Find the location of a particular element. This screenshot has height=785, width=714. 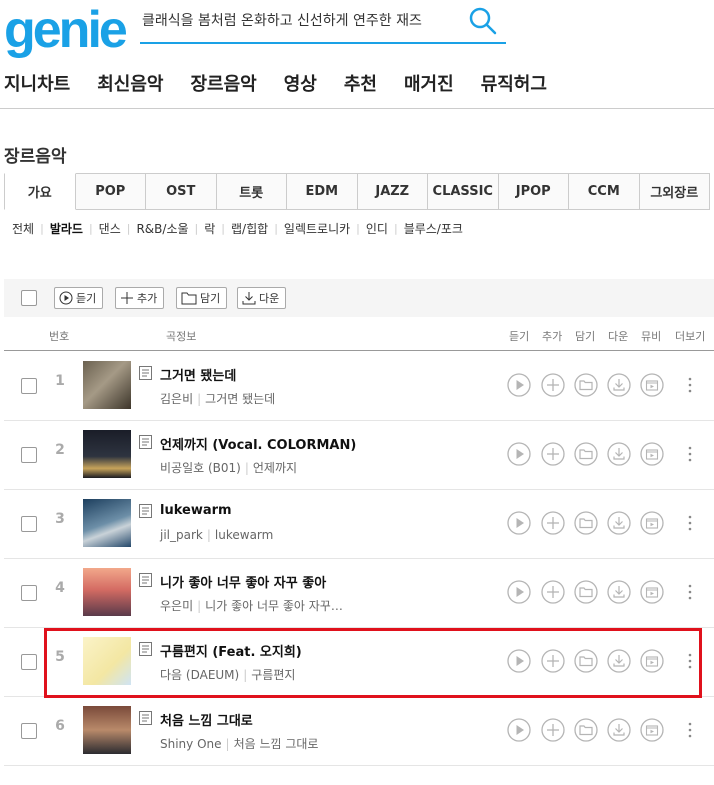

sub-rnb: R&B/소울 is located at coordinates (162, 228).